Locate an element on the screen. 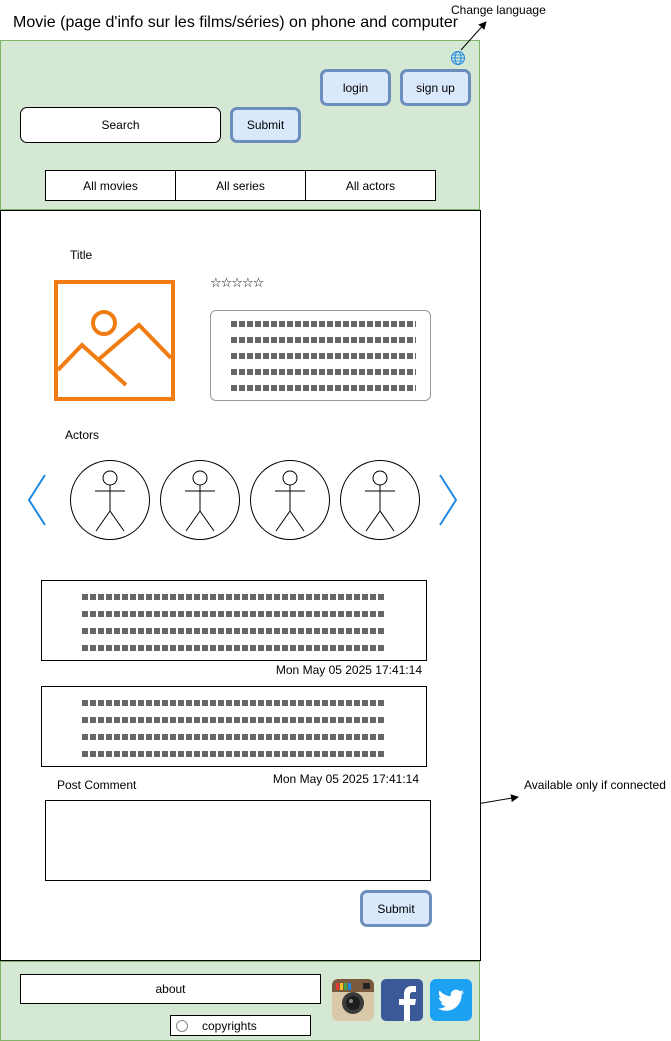 This screenshot has height=1041, width=671. post-comment-submit-button: Submit is located at coordinates (396, 908).